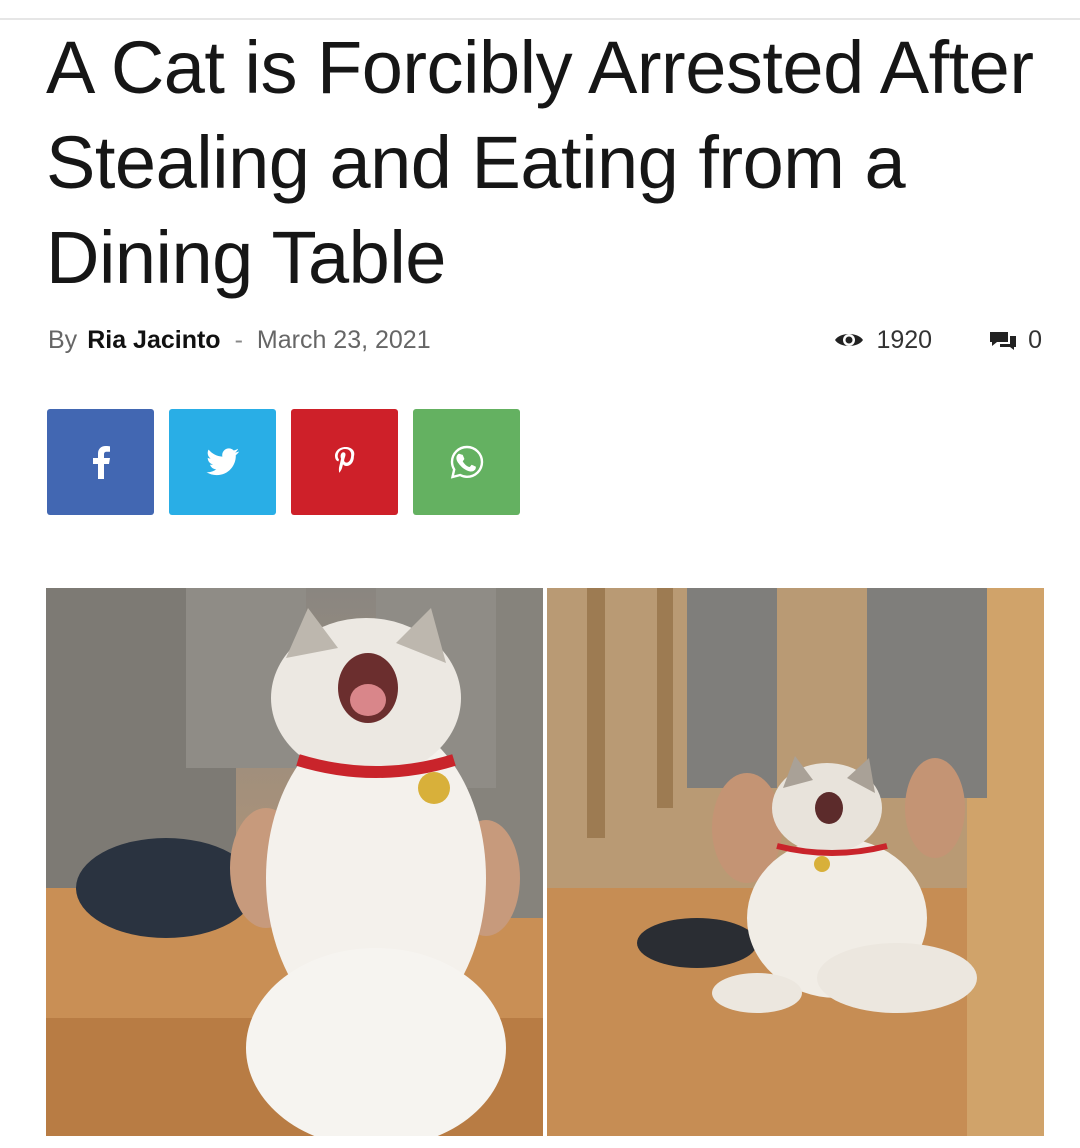  Describe the element at coordinates (63, 339) in the screenshot. I see `by-label: By` at that location.